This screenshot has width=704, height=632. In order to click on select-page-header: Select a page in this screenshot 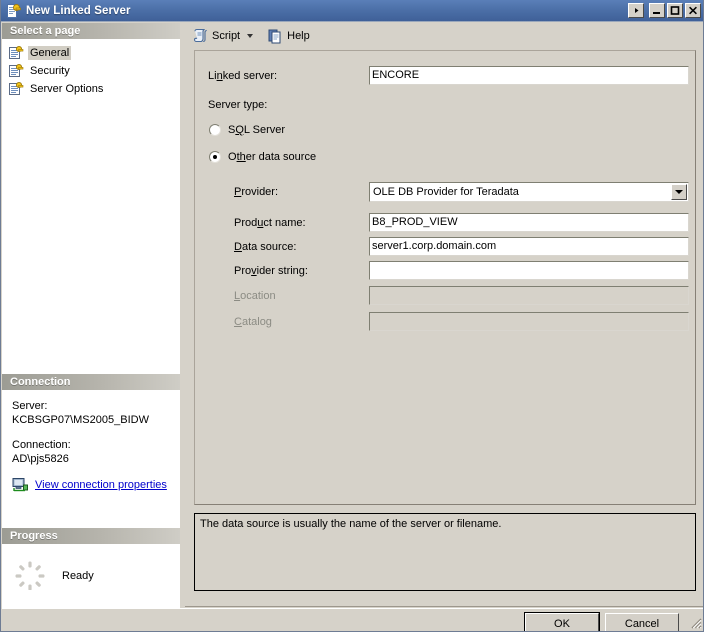, I will do `click(91, 31)`.